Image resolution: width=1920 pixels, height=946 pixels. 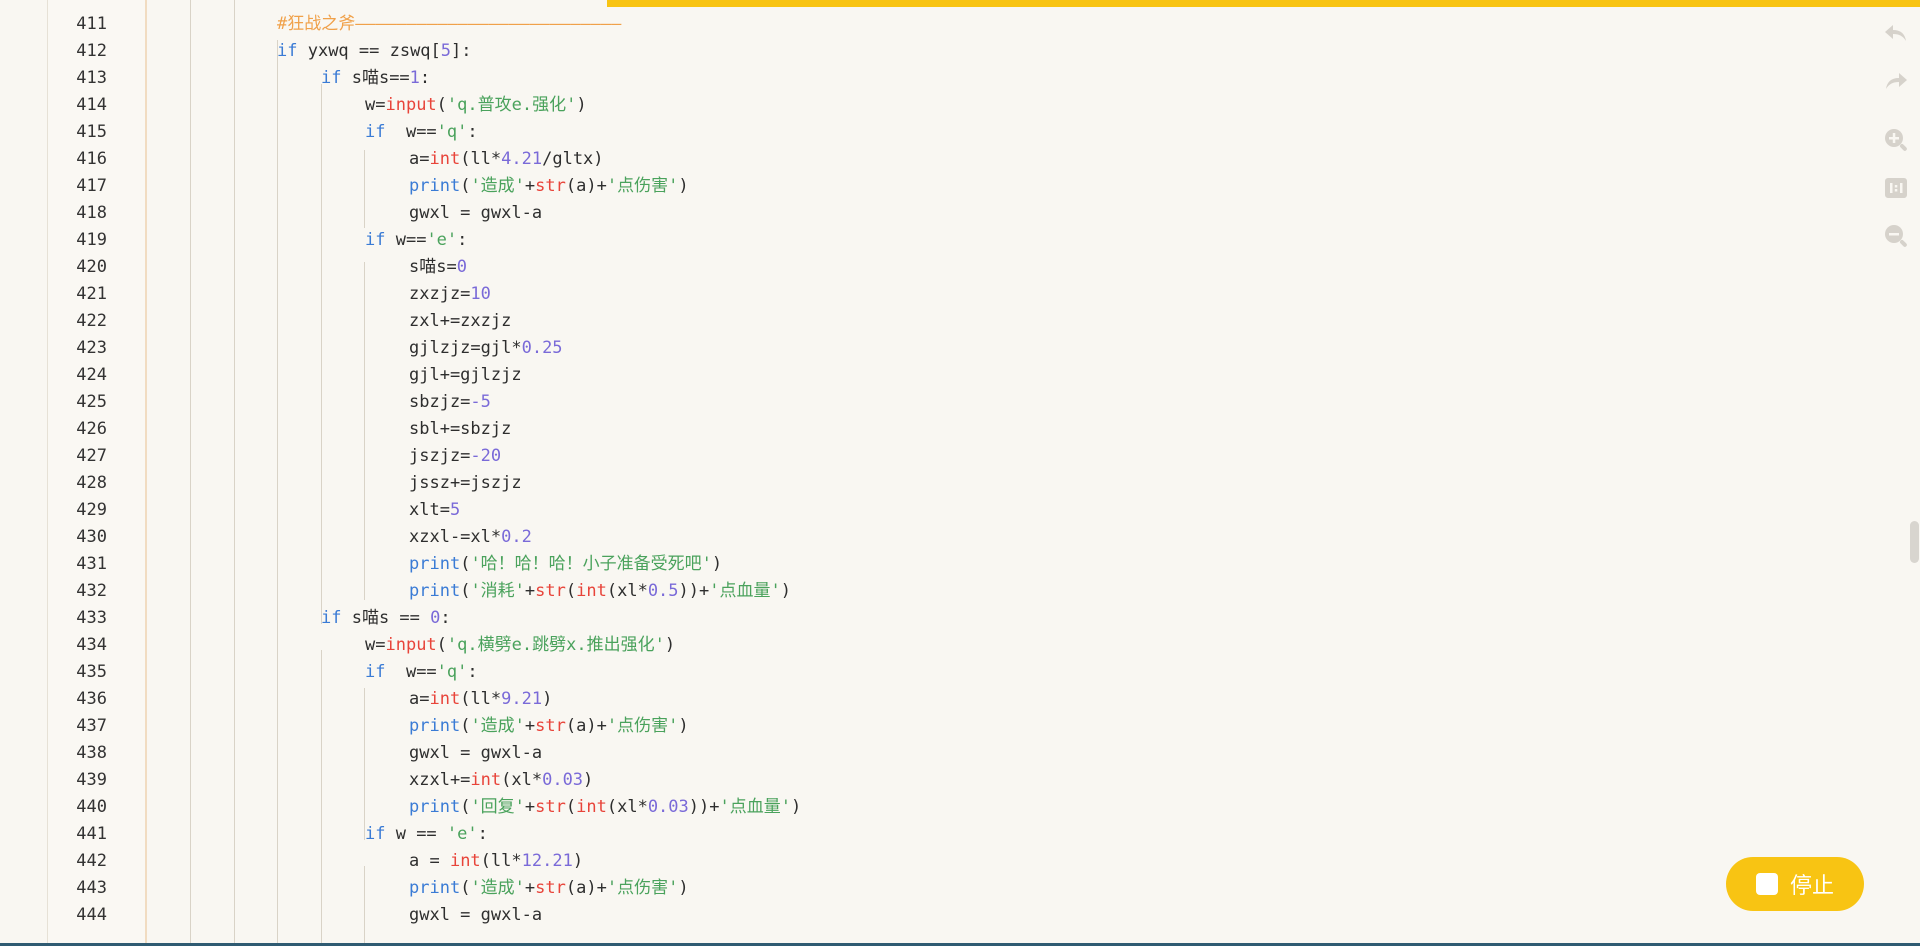 I want to click on code-line: 414 w=input('q.普攻e.强化'), so click(x=935, y=105).